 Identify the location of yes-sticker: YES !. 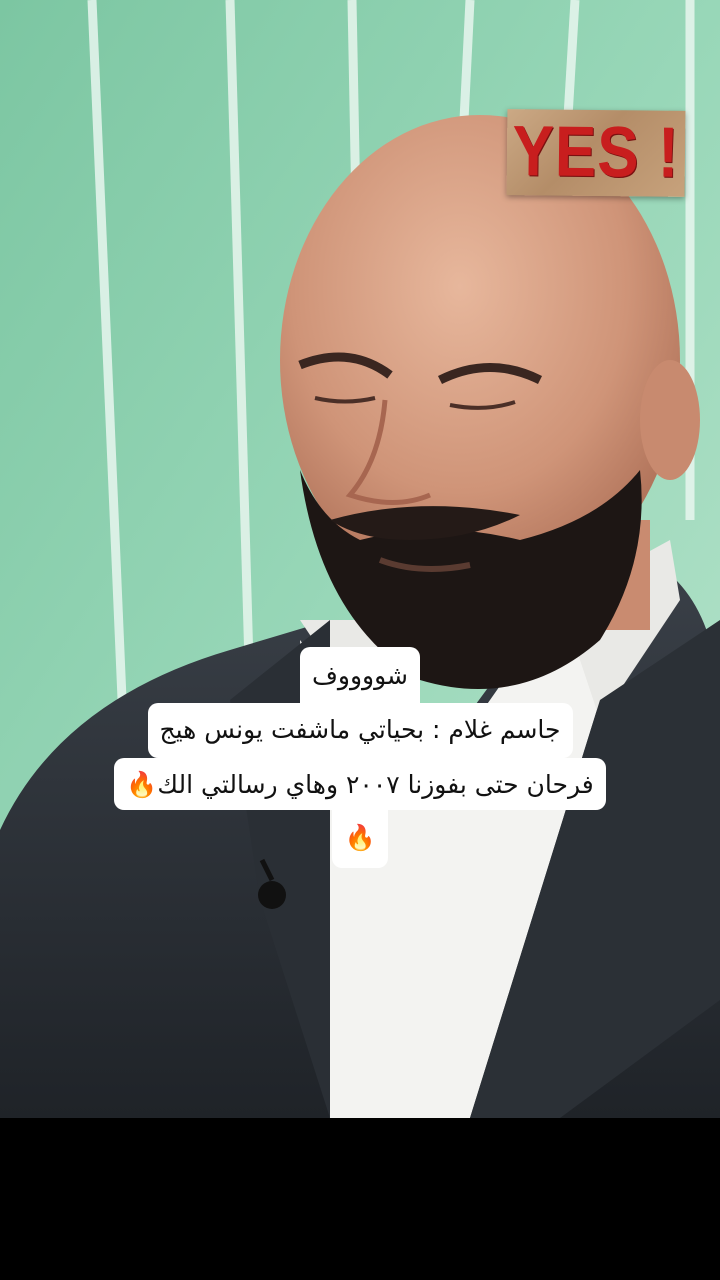
(596, 153).